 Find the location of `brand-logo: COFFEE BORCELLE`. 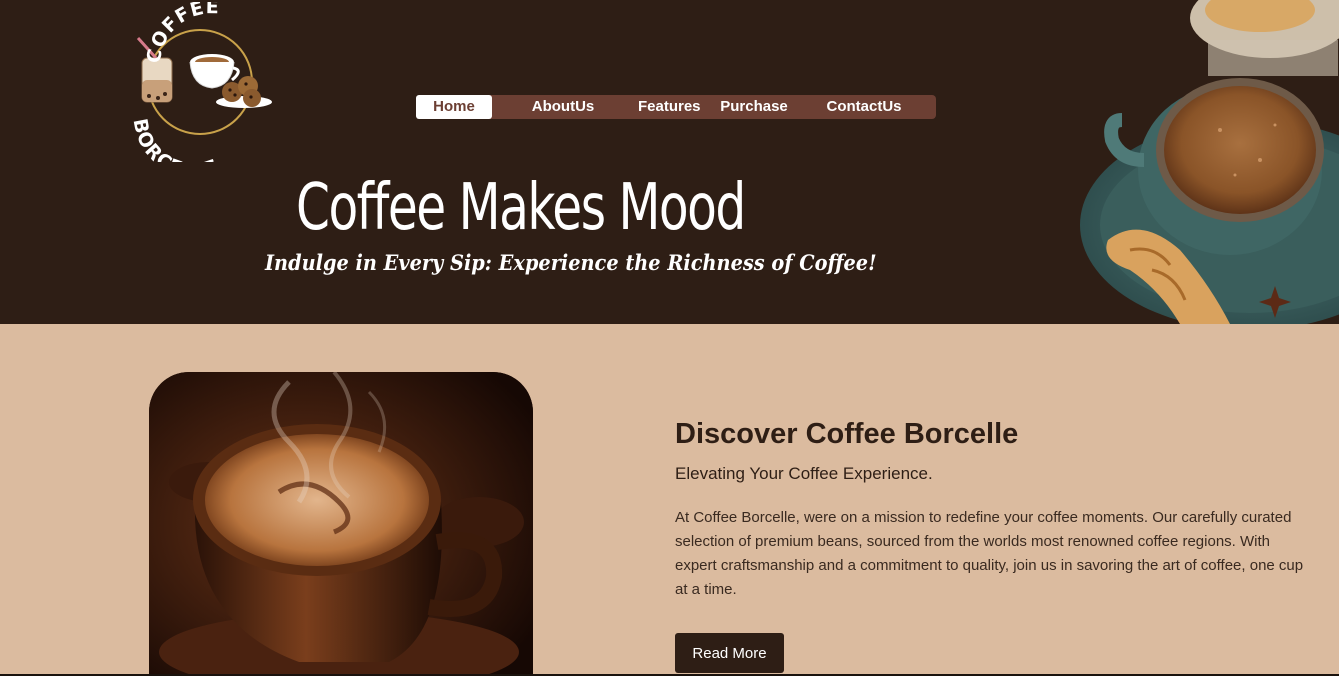

brand-logo: COFFEE BORCELLE is located at coordinates (205, 82).